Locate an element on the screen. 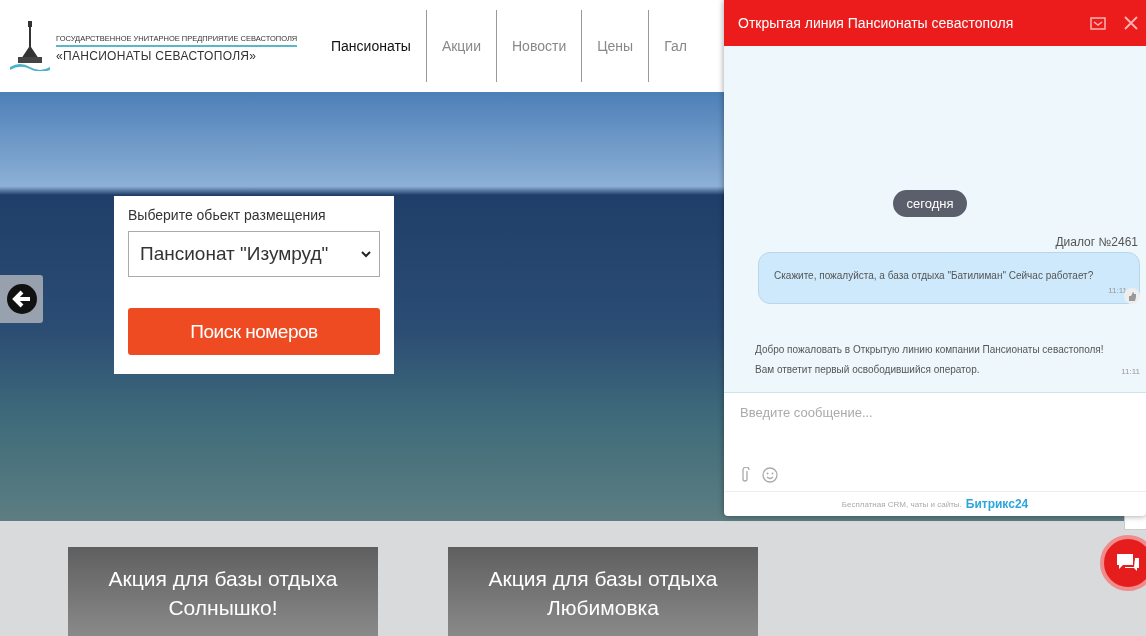  brand-link: Битрикс24 is located at coordinates (997, 504).